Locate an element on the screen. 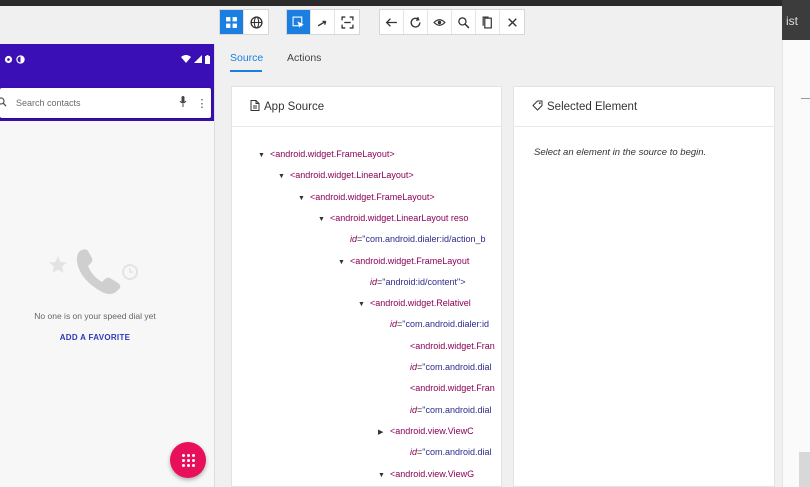 Image resolution: width=810 pixels, height=487 pixels. empty-state-message: No one is on your speed dial yet is located at coordinates (95, 316).